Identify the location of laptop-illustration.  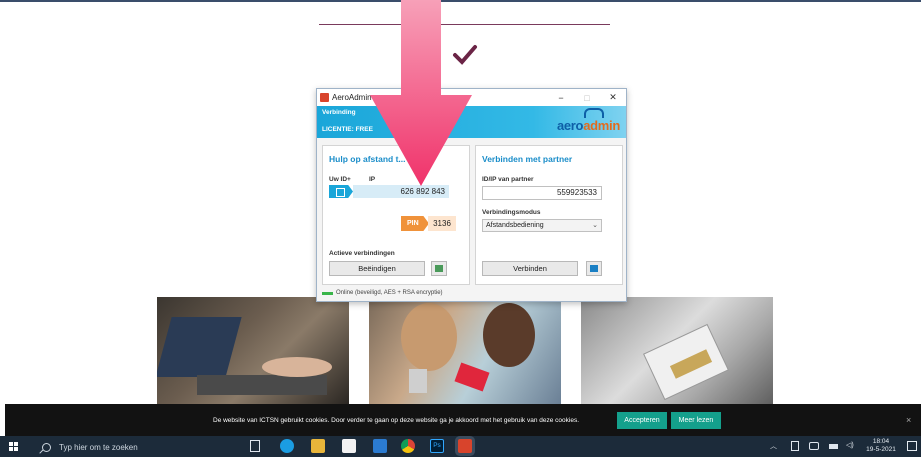
(244, 356).